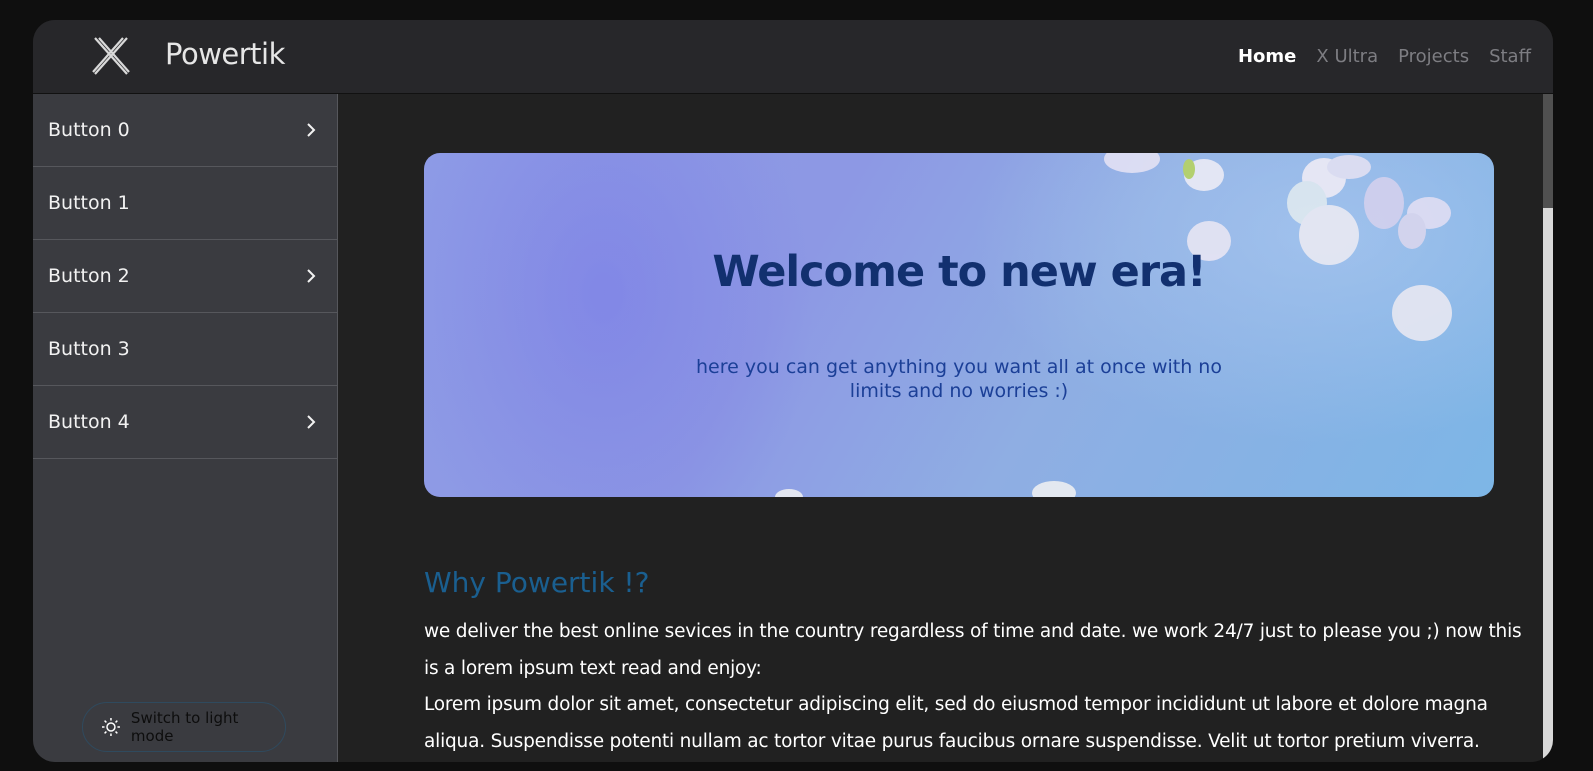 The height and width of the screenshot is (771, 1593). I want to click on mode-button-label: Switch to light mode, so click(184, 727).